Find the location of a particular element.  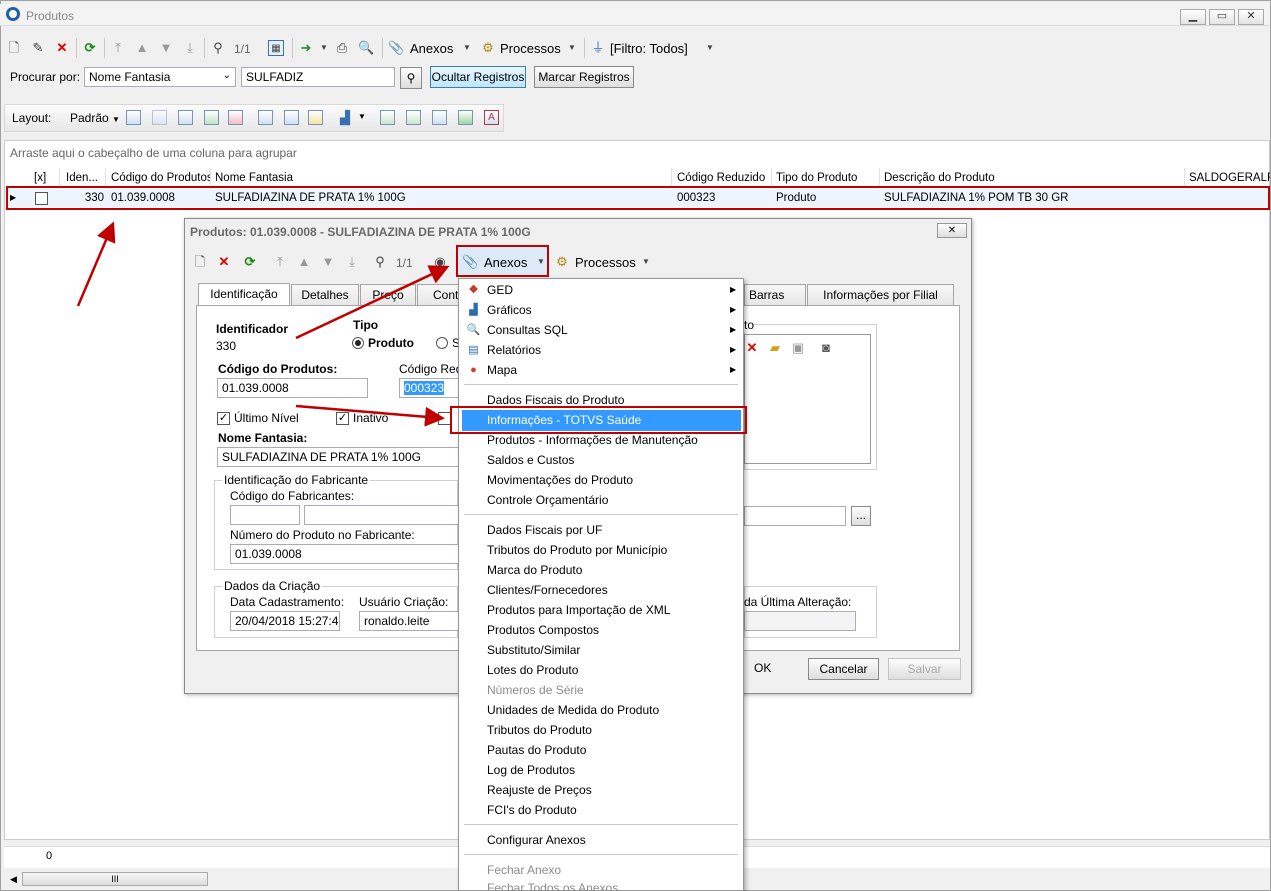

annotation-arrow-to-anexos is located at coordinates (372, 302).